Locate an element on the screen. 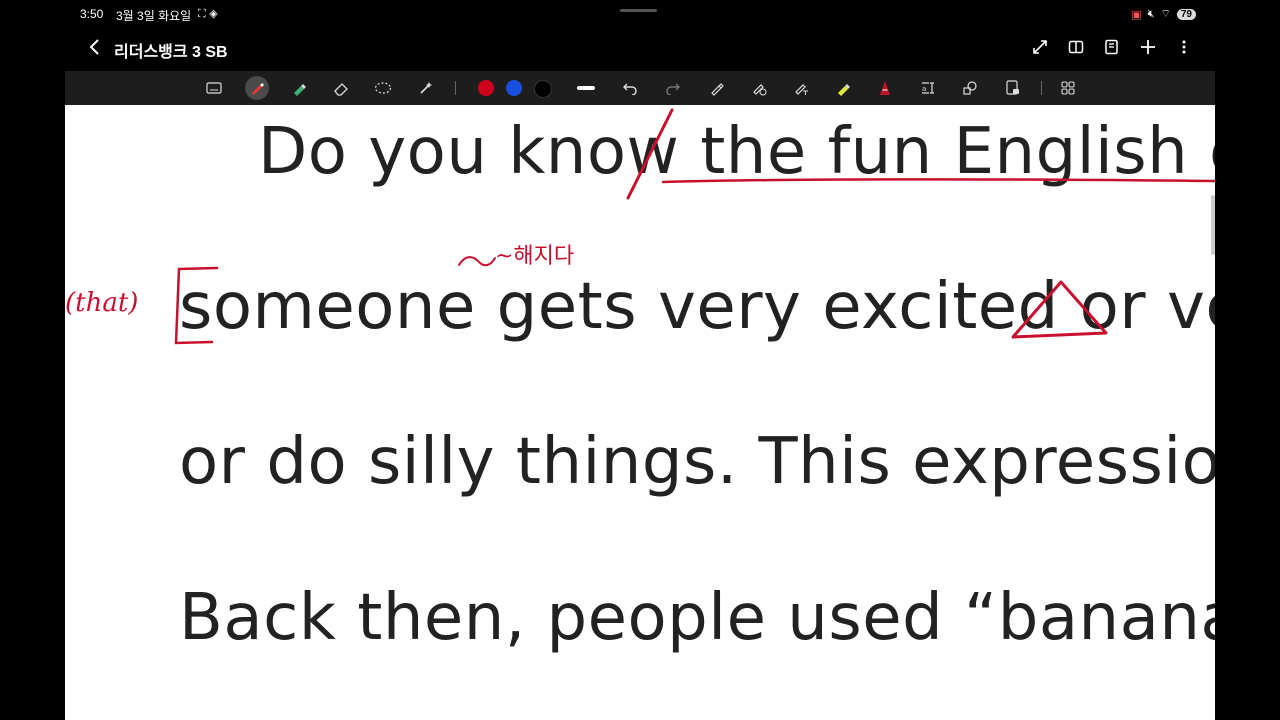 The image size is (1280, 720). cast-icon: ▣ is located at coordinates (1136, 14).